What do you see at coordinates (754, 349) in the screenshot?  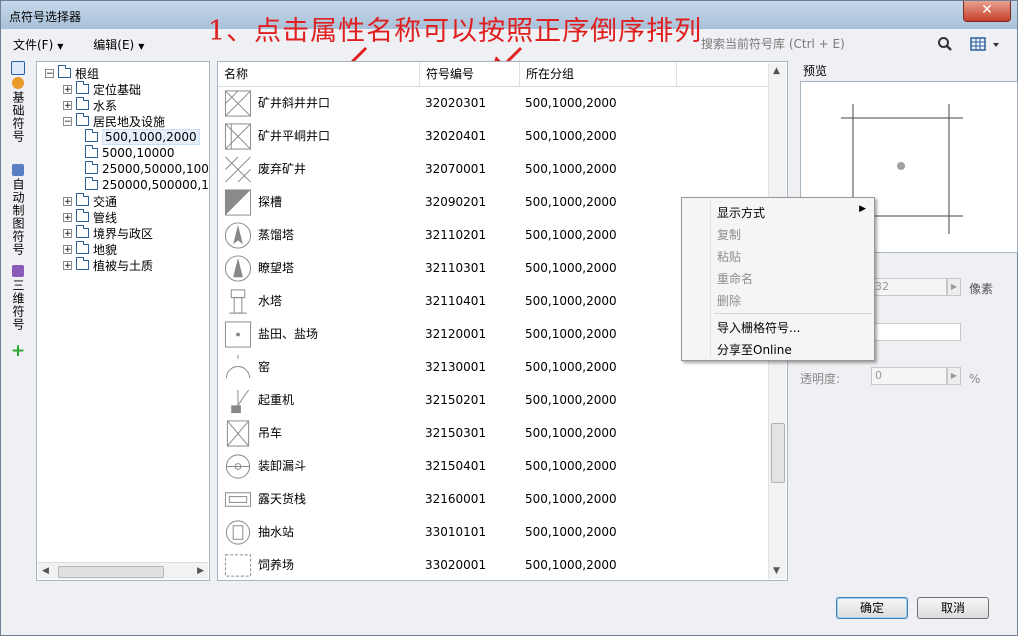 I see `ctx-share-online: 分享至Online` at bounding box center [754, 349].